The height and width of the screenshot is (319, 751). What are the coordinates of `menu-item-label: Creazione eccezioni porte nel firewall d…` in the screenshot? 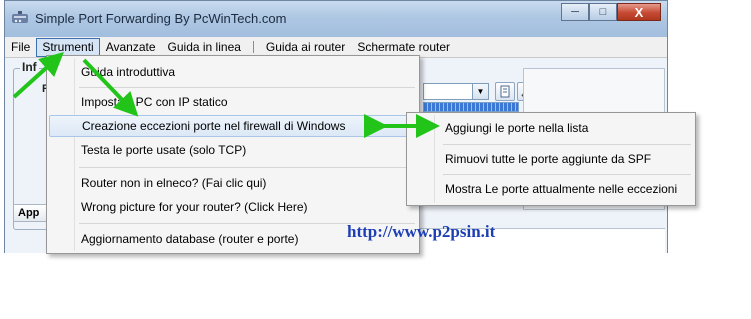 It's located at (214, 126).